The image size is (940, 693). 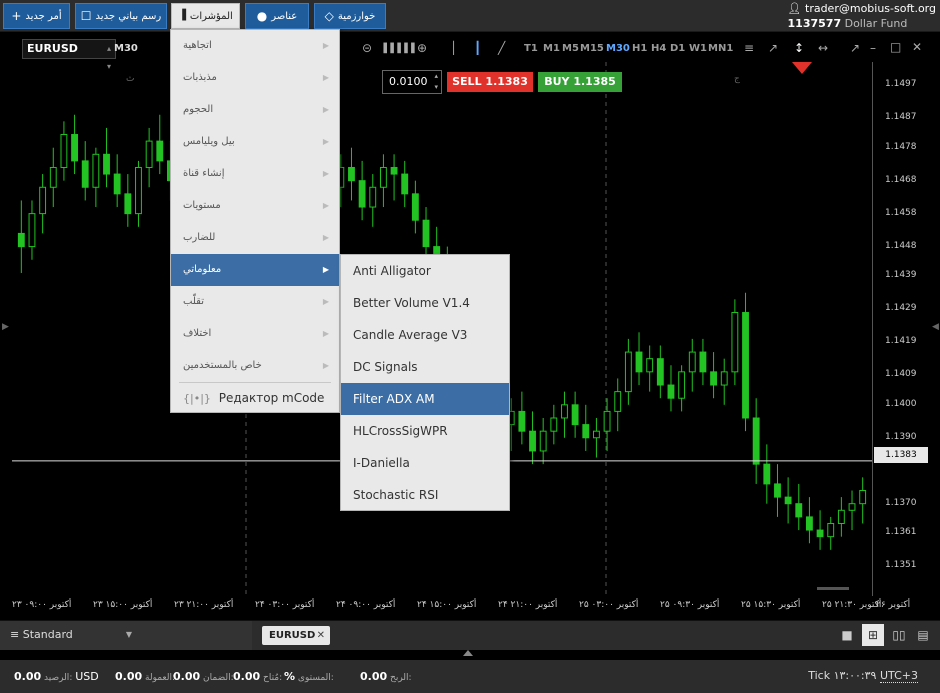 What do you see at coordinates (205, 16) in the screenshot?
I see `indicators-button: ▐ المؤشرات` at bounding box center [205, 16].